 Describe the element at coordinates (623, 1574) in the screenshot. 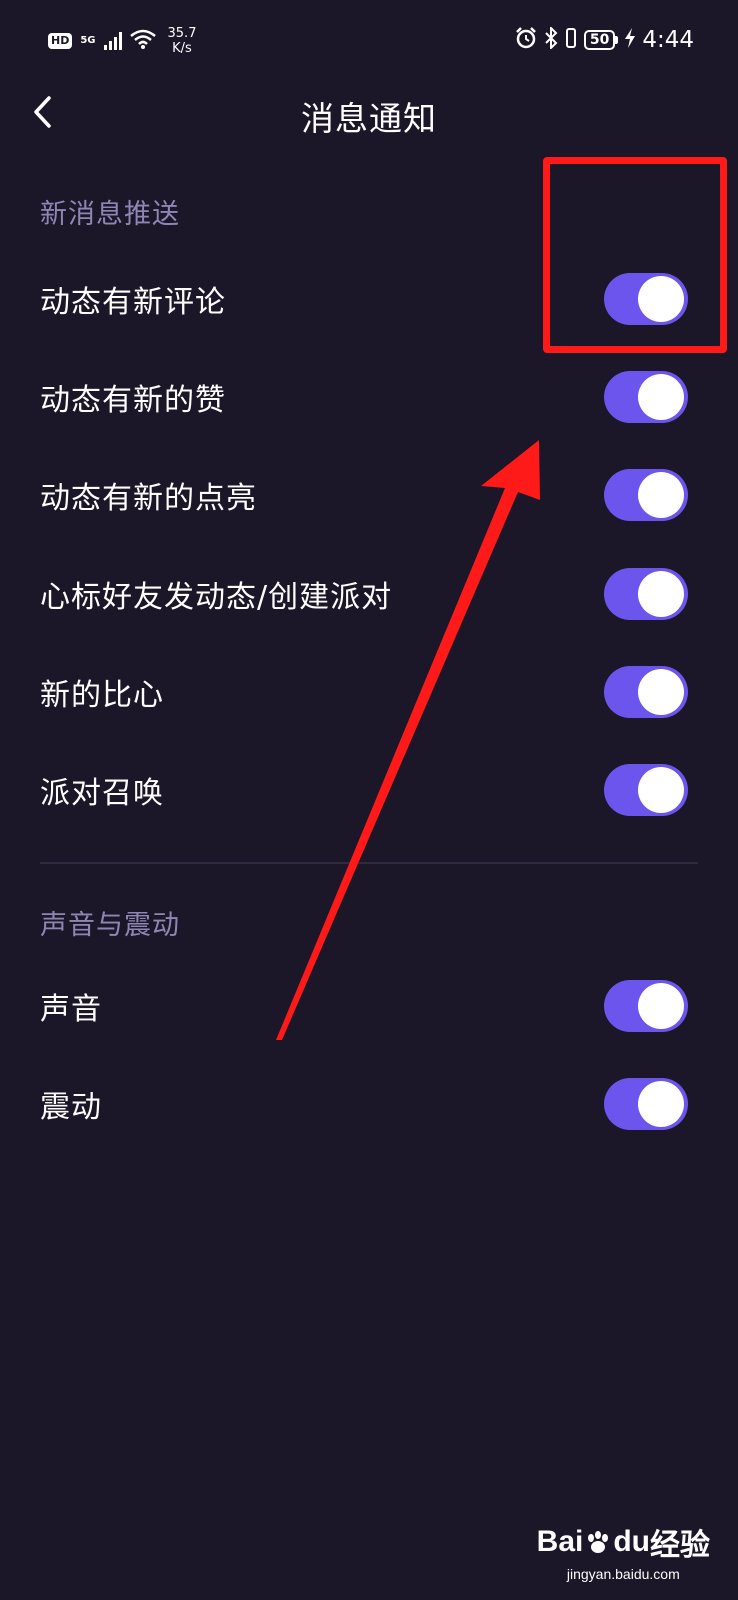

I see `watermark-site: jingyan.baidu.com` at that location.